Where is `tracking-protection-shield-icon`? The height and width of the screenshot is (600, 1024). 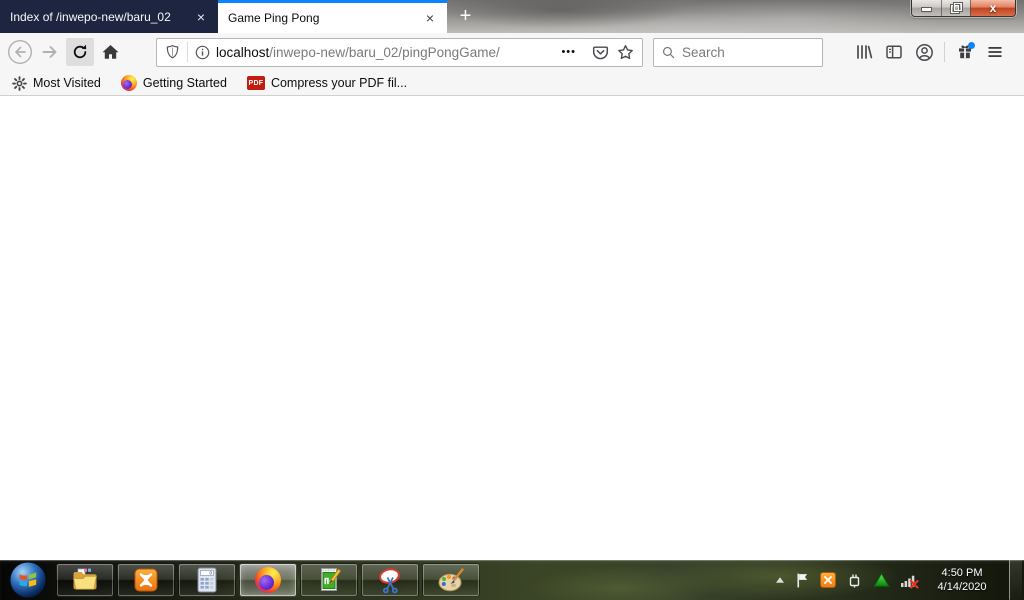
tracking-protection-shield-icon is located at coordinates (172, 52).